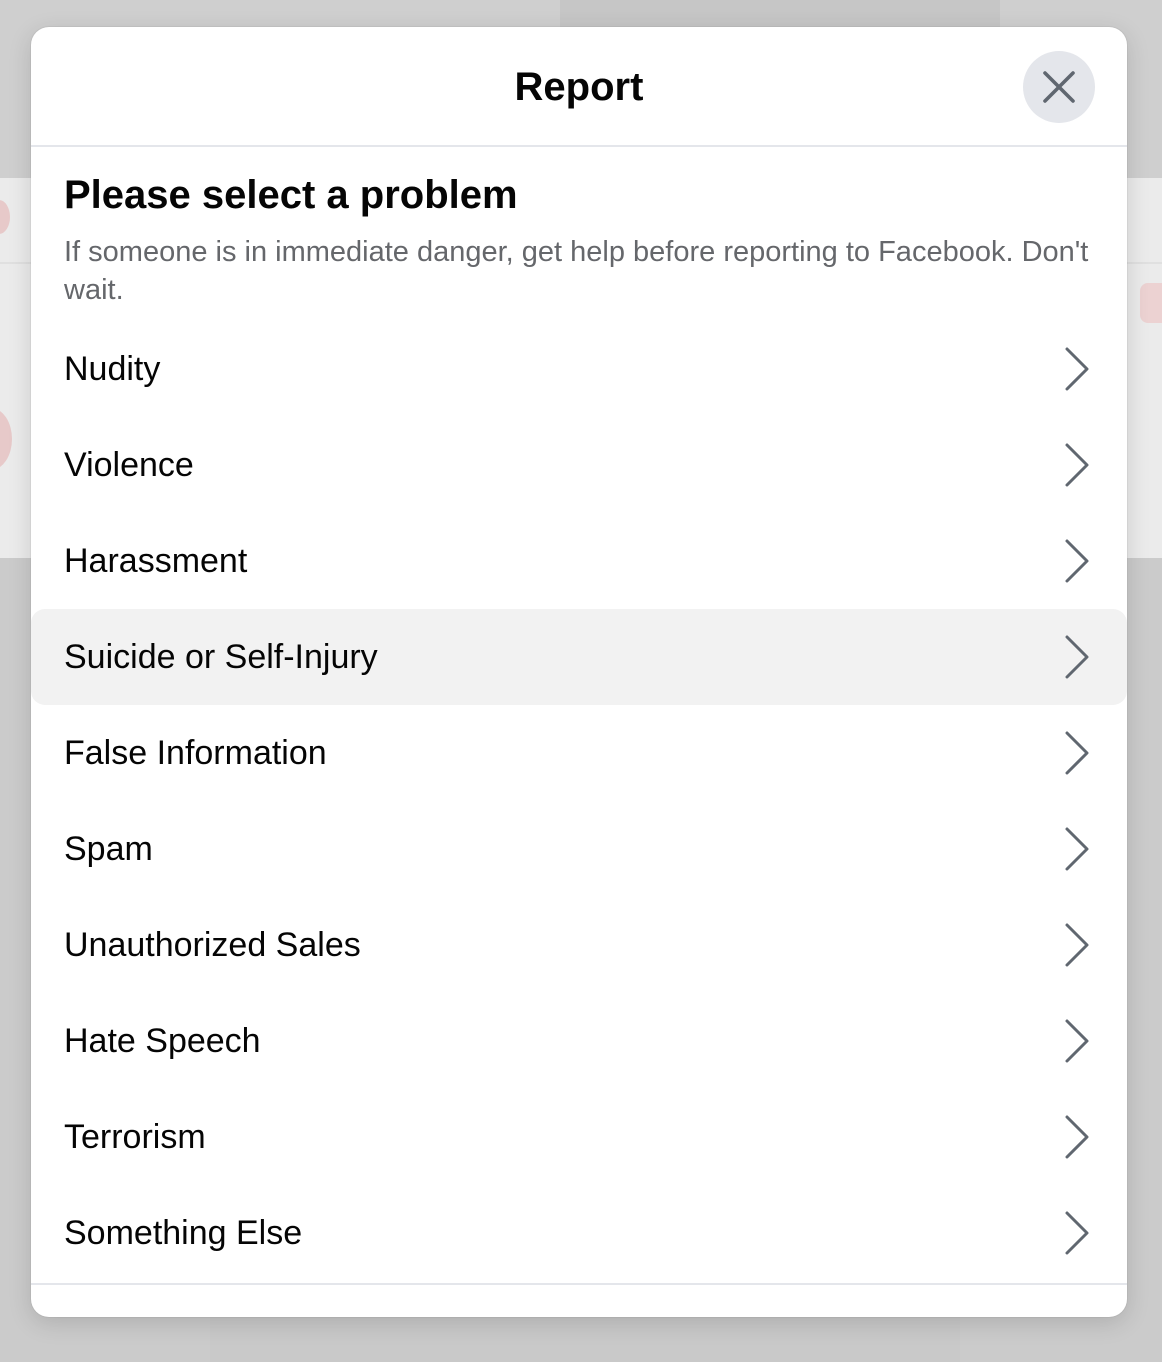 The image size is (1162, 1362). I want to click on problem-label: Nudity, so click(112, 369).